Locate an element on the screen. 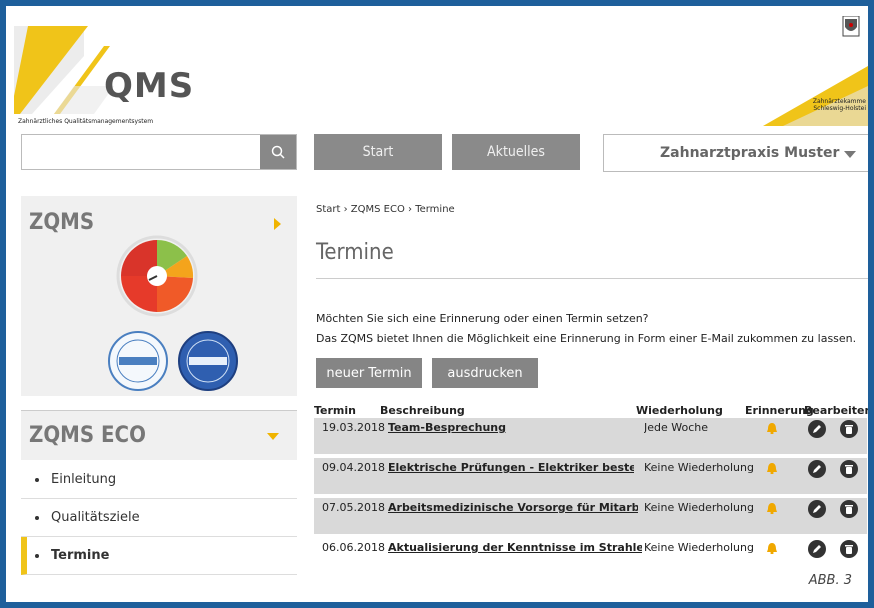 This screenshot has height=608, width=874. column-header-beschreibung: Beschreibung is located at coordinates (422, 410).